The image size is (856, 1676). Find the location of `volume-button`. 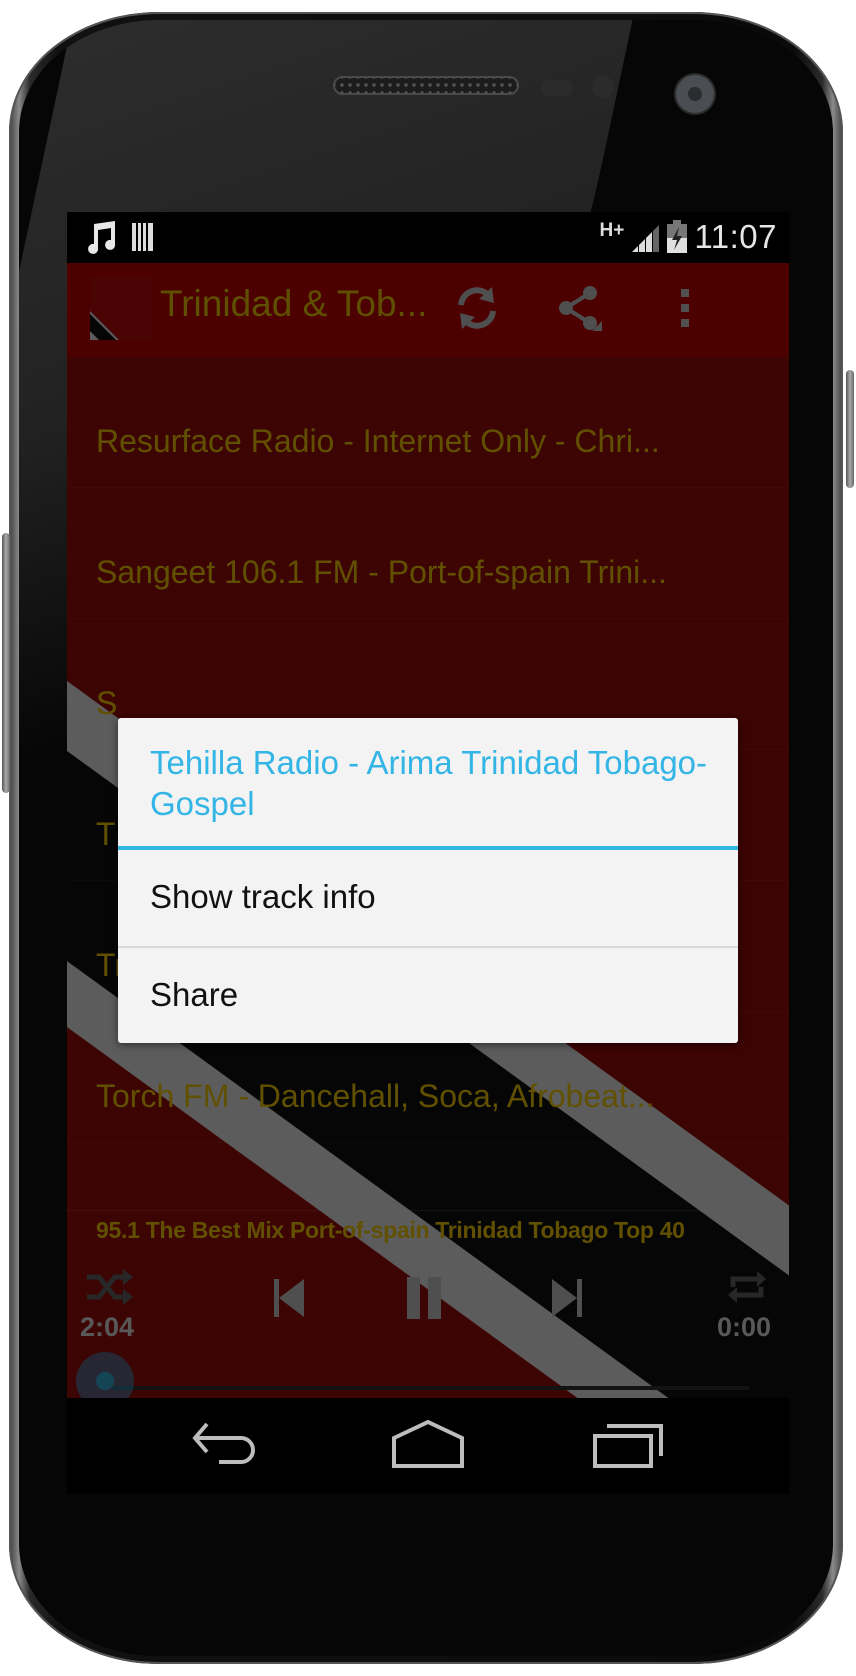

volume-button is located at coordinates (6, 663).